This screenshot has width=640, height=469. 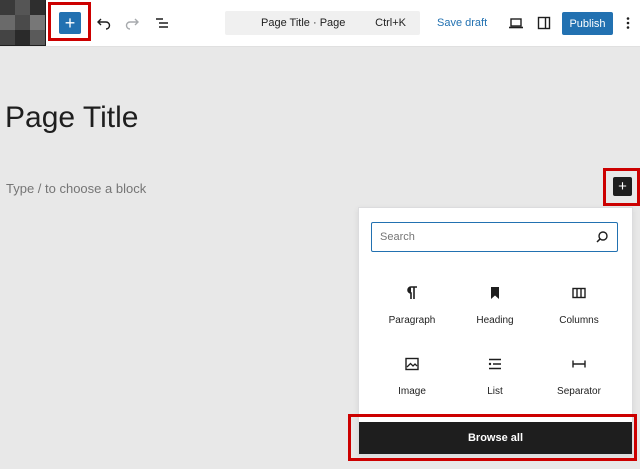 I want to click on block-item-image: Image, so click(x=412, y=382).